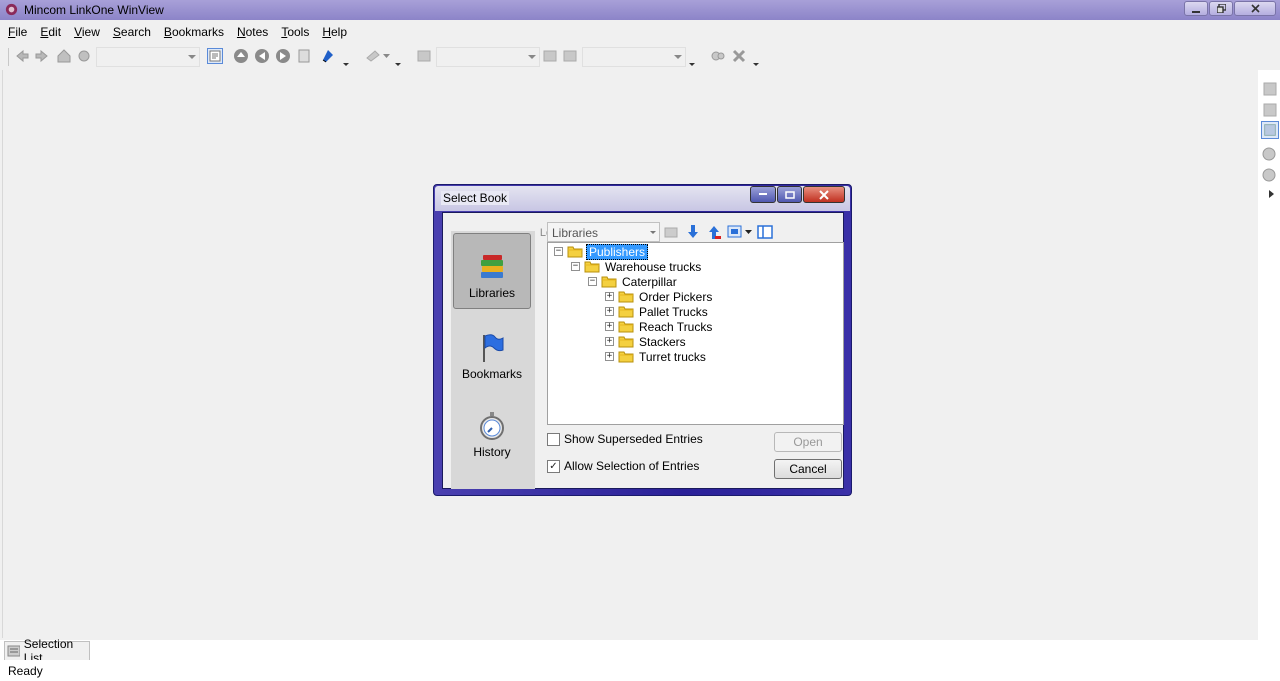 The width and height of the screenshot is (1280, 681). Describe the element at coordinates (603, 232) in the screenshot. I see `look-in-combo: Libraries` at that location.